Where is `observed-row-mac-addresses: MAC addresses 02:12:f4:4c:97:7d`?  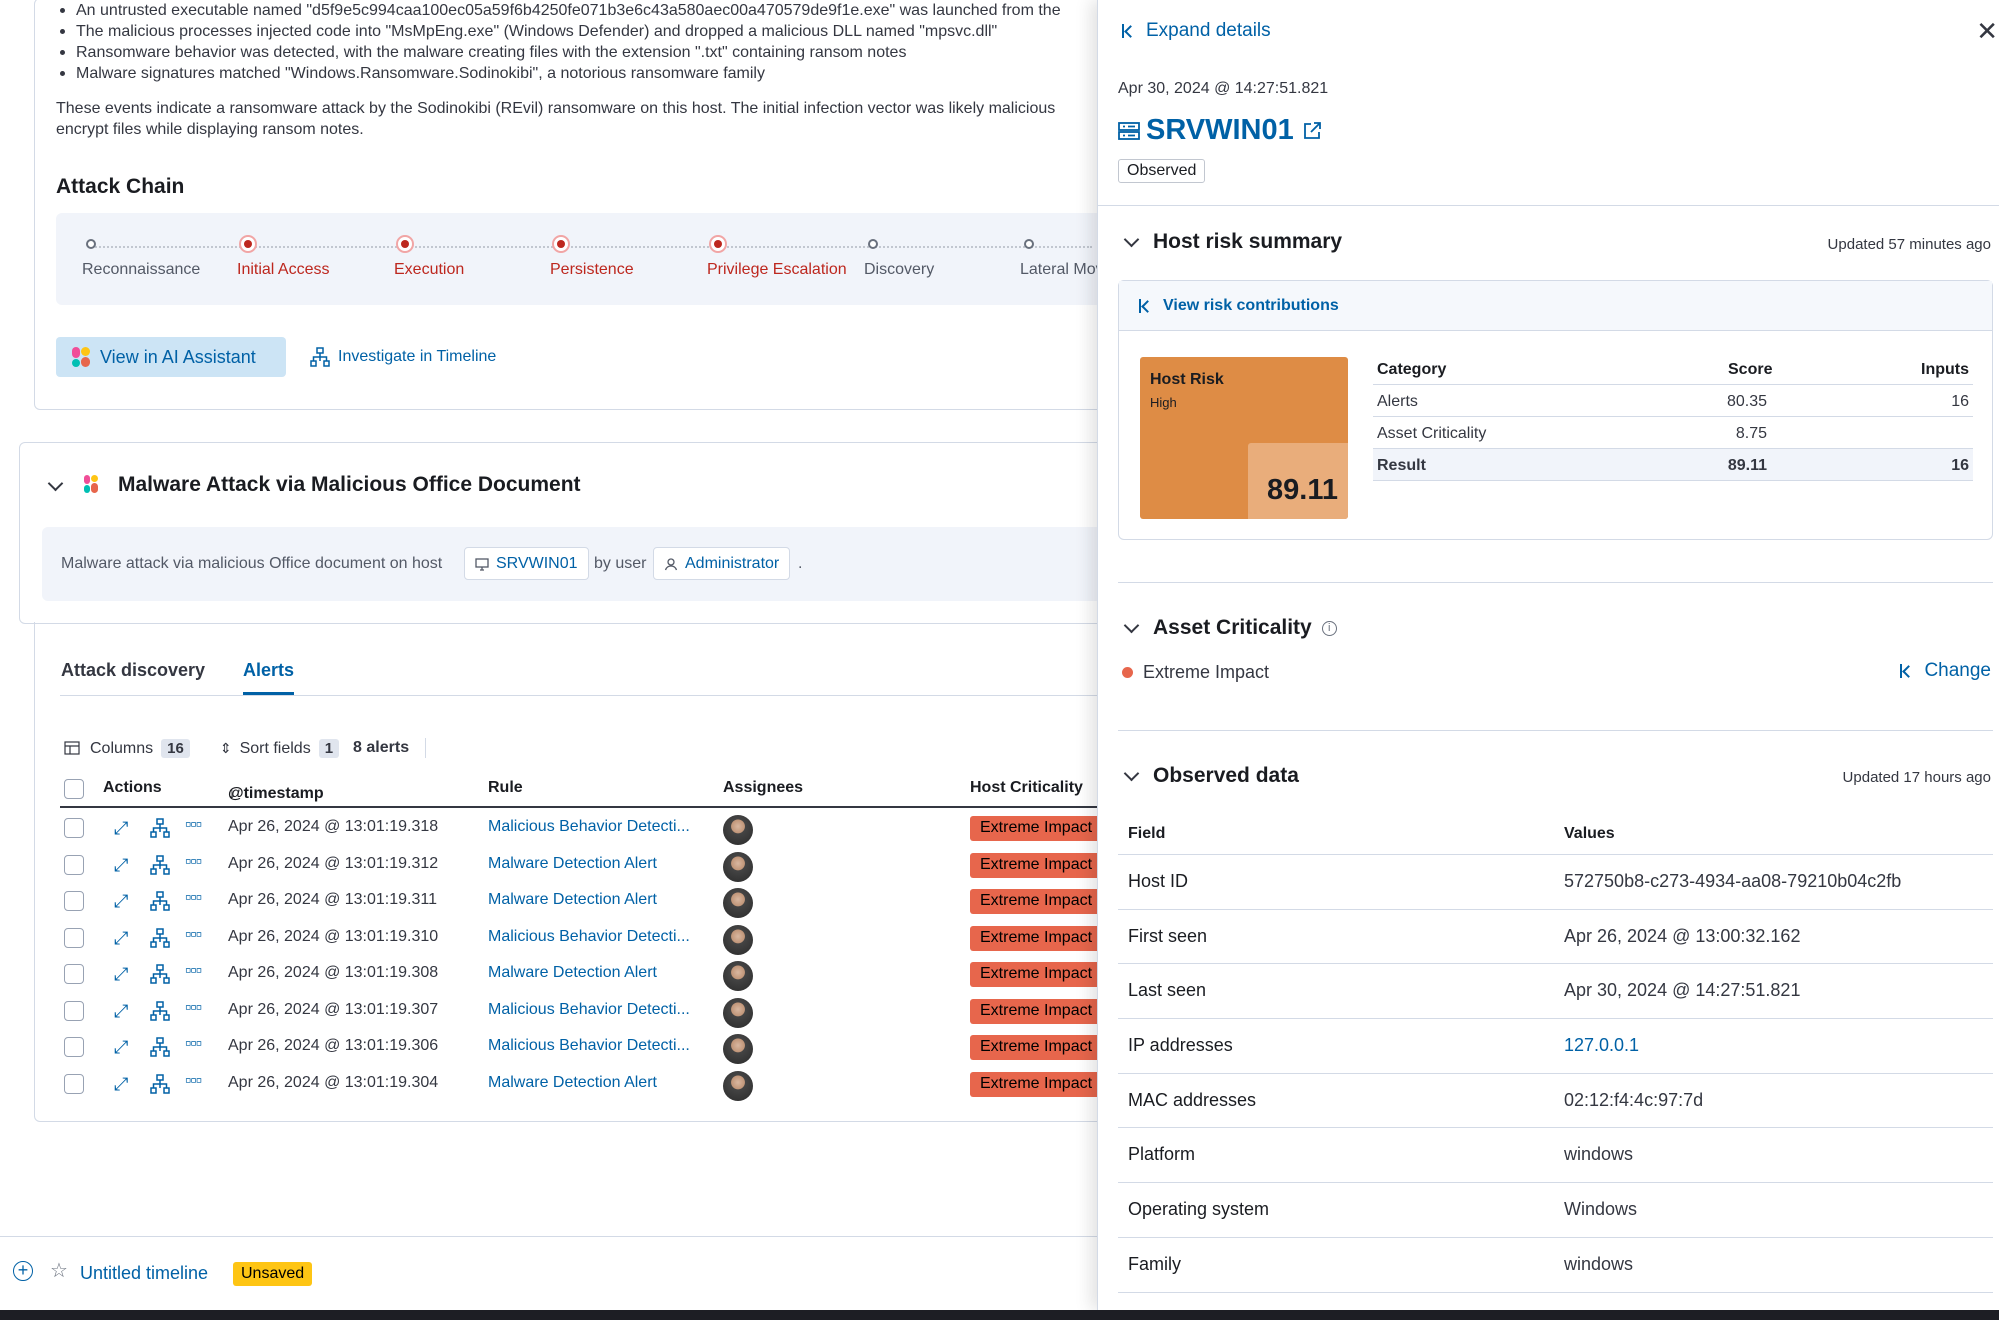 observed-row-mac-addresses: MAC addresses 02:12:f4:4c:97:7d is located at coordinates (1555, 1101).